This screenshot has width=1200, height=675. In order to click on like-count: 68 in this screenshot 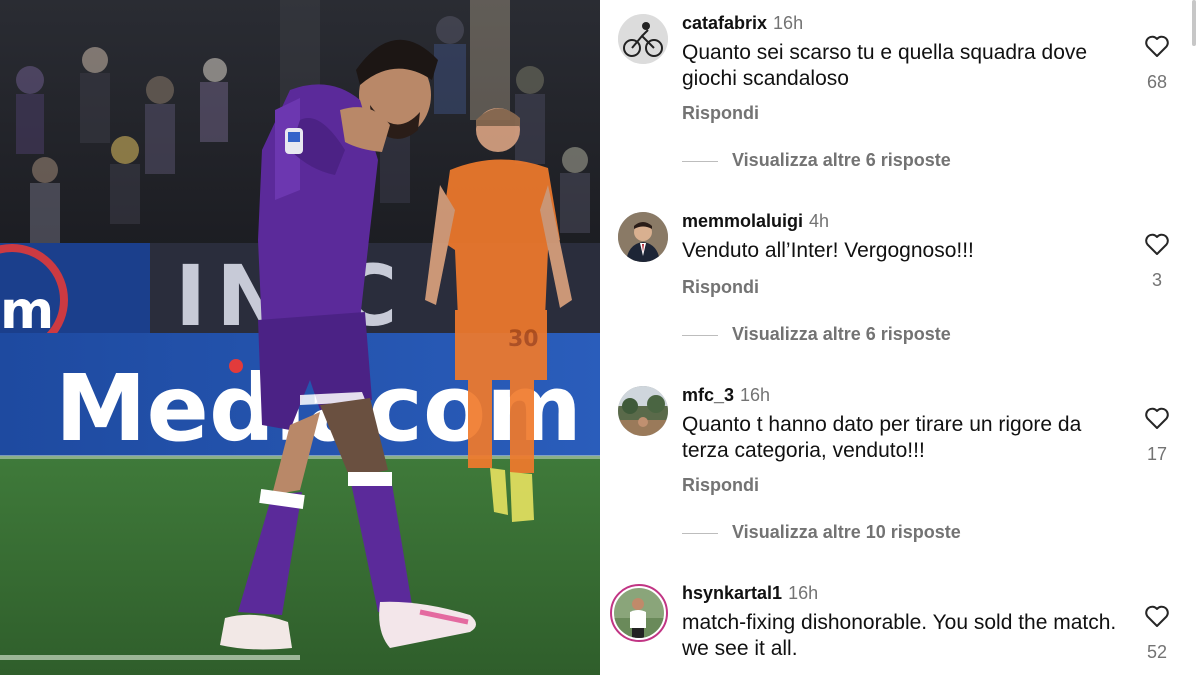, I will do `click(1157, 82)`.